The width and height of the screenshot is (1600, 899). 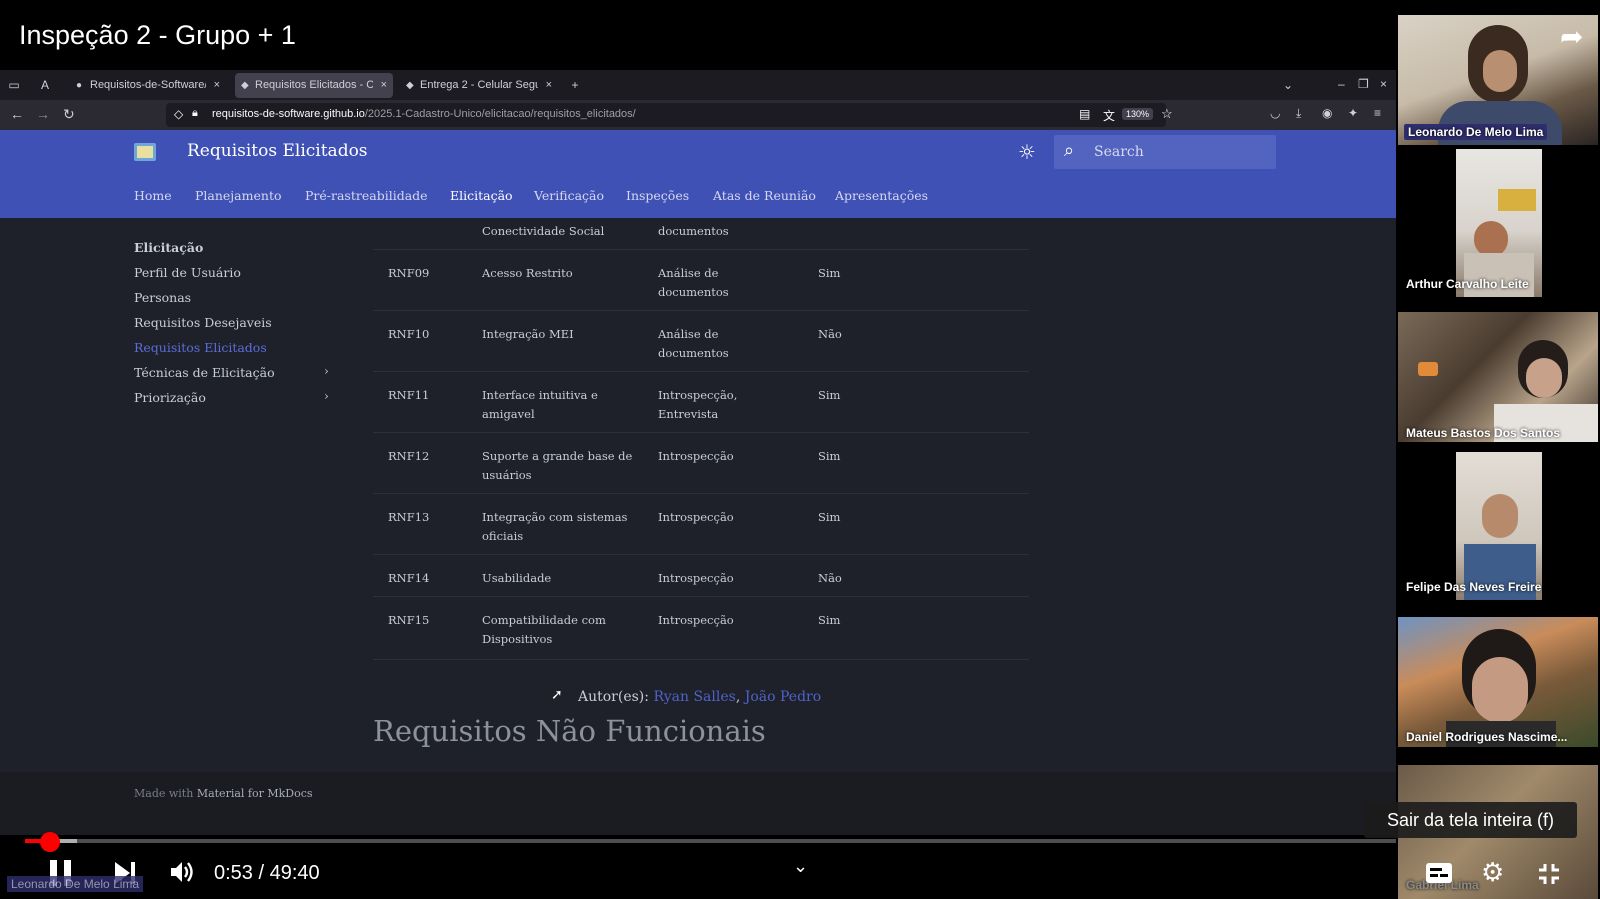 What do you see at coordinates (162, 297) in the screenshot?
I see `sidebar-item-personas: Personas` at bounding box center [162, 297].